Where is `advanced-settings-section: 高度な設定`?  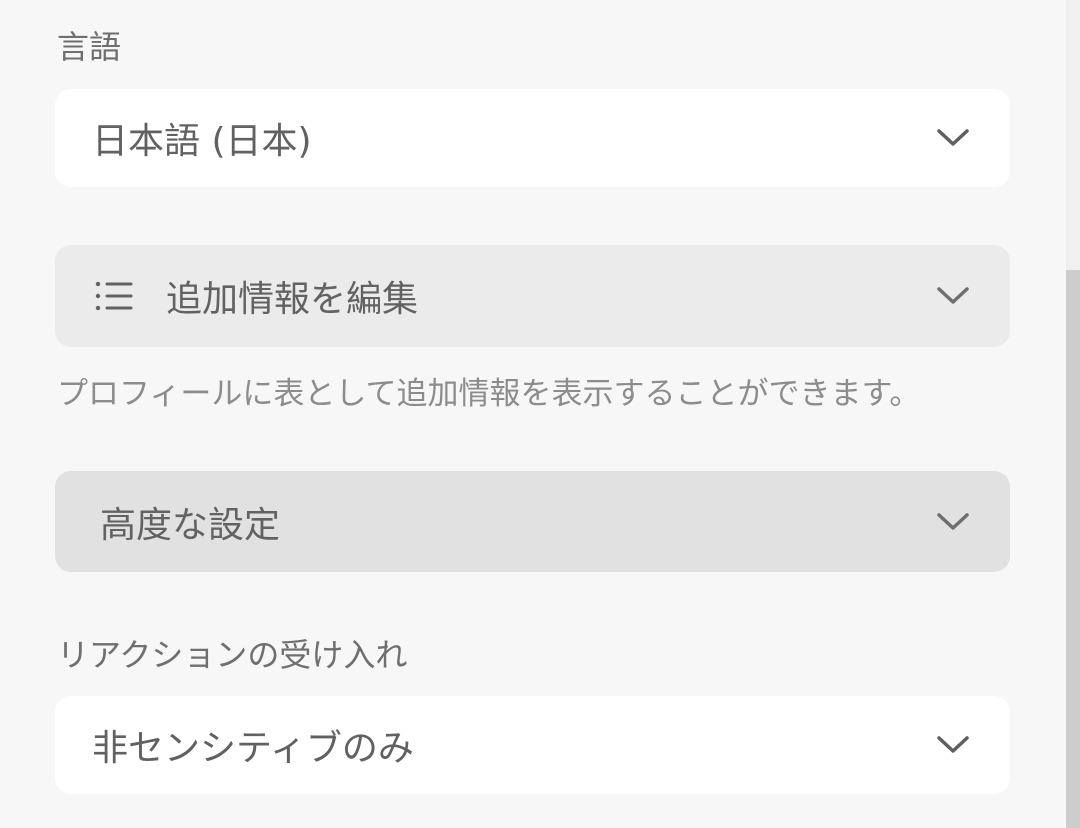
advanced-settings-section: 高度な設定 is located at coordinates (532, 521).